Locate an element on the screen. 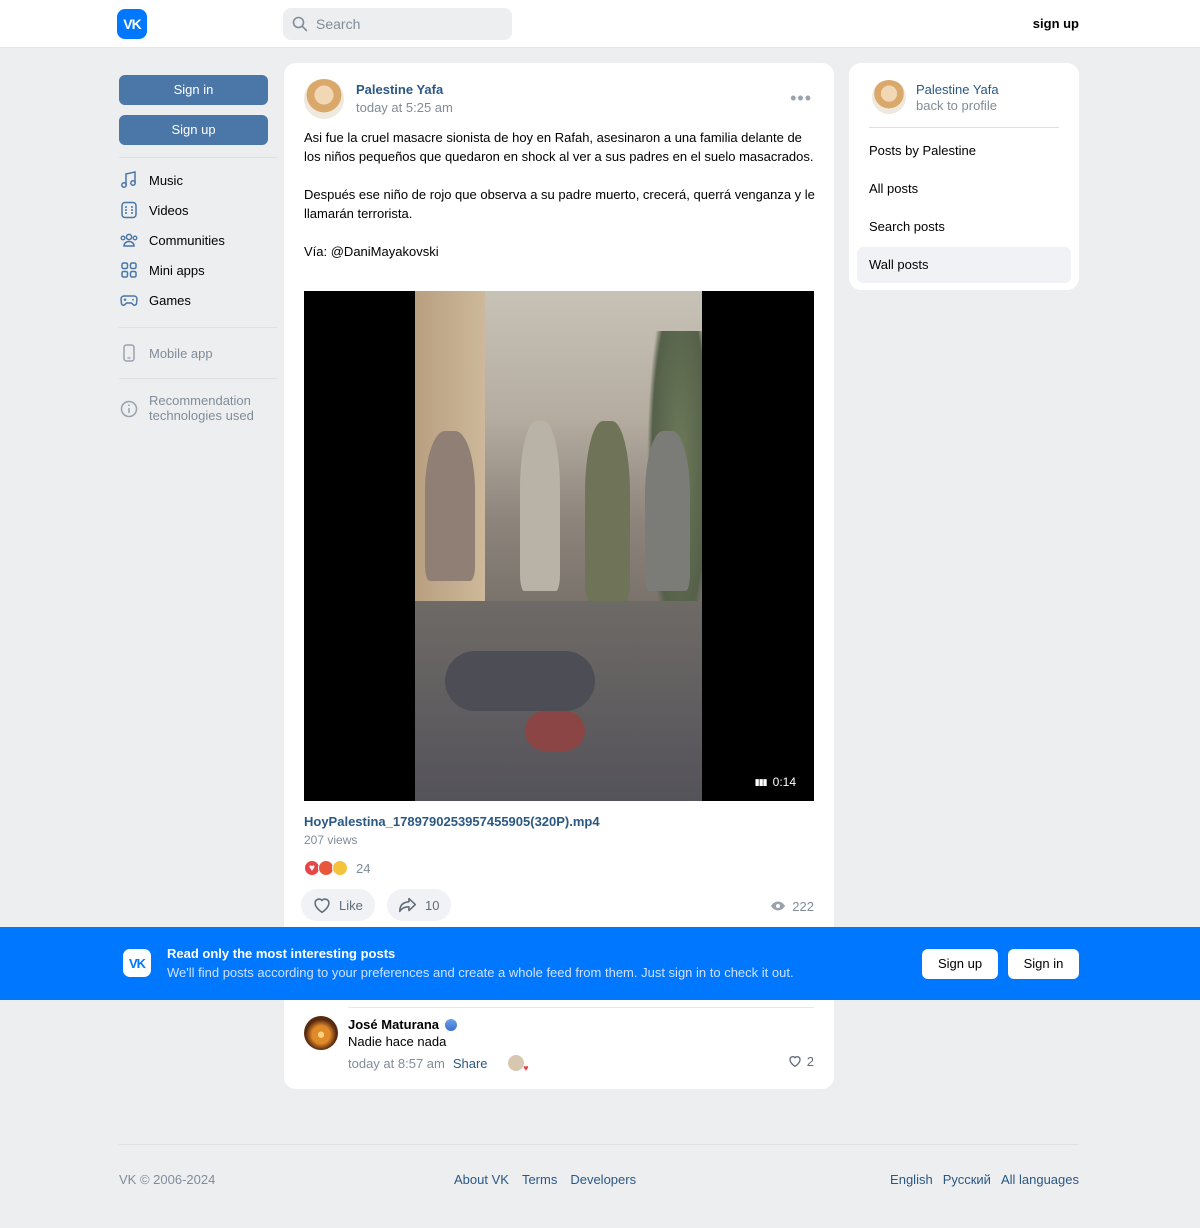 The height and width of the screenshot is (1228, 1200). commenter-name-text: José Maturana is located at coordinates (394, 1024).